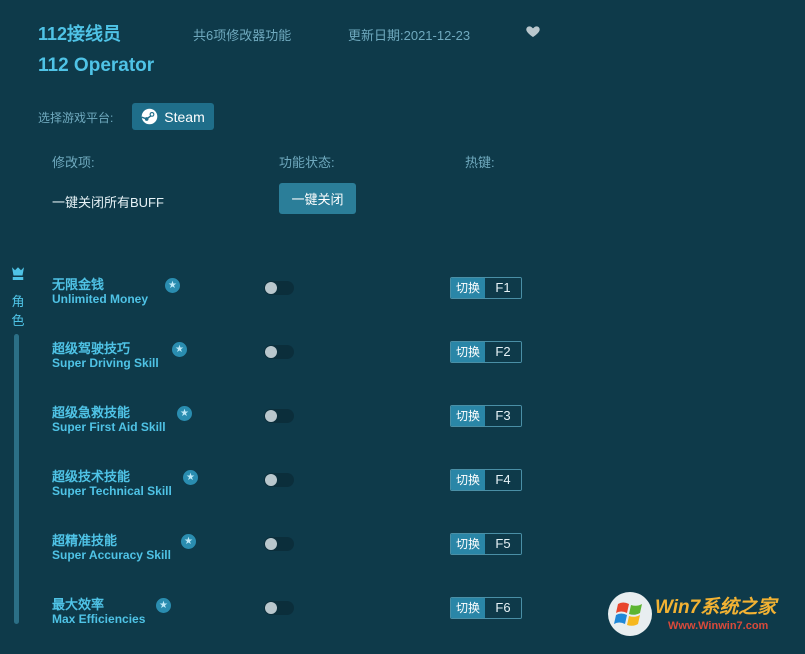 This screenshot has width=805, height=654. Describe the element at coordinates (402, 494) in the screenshot. I see `list-item: 超级技术技能 Super Technical Skill ★ 切换 F4` at that location.